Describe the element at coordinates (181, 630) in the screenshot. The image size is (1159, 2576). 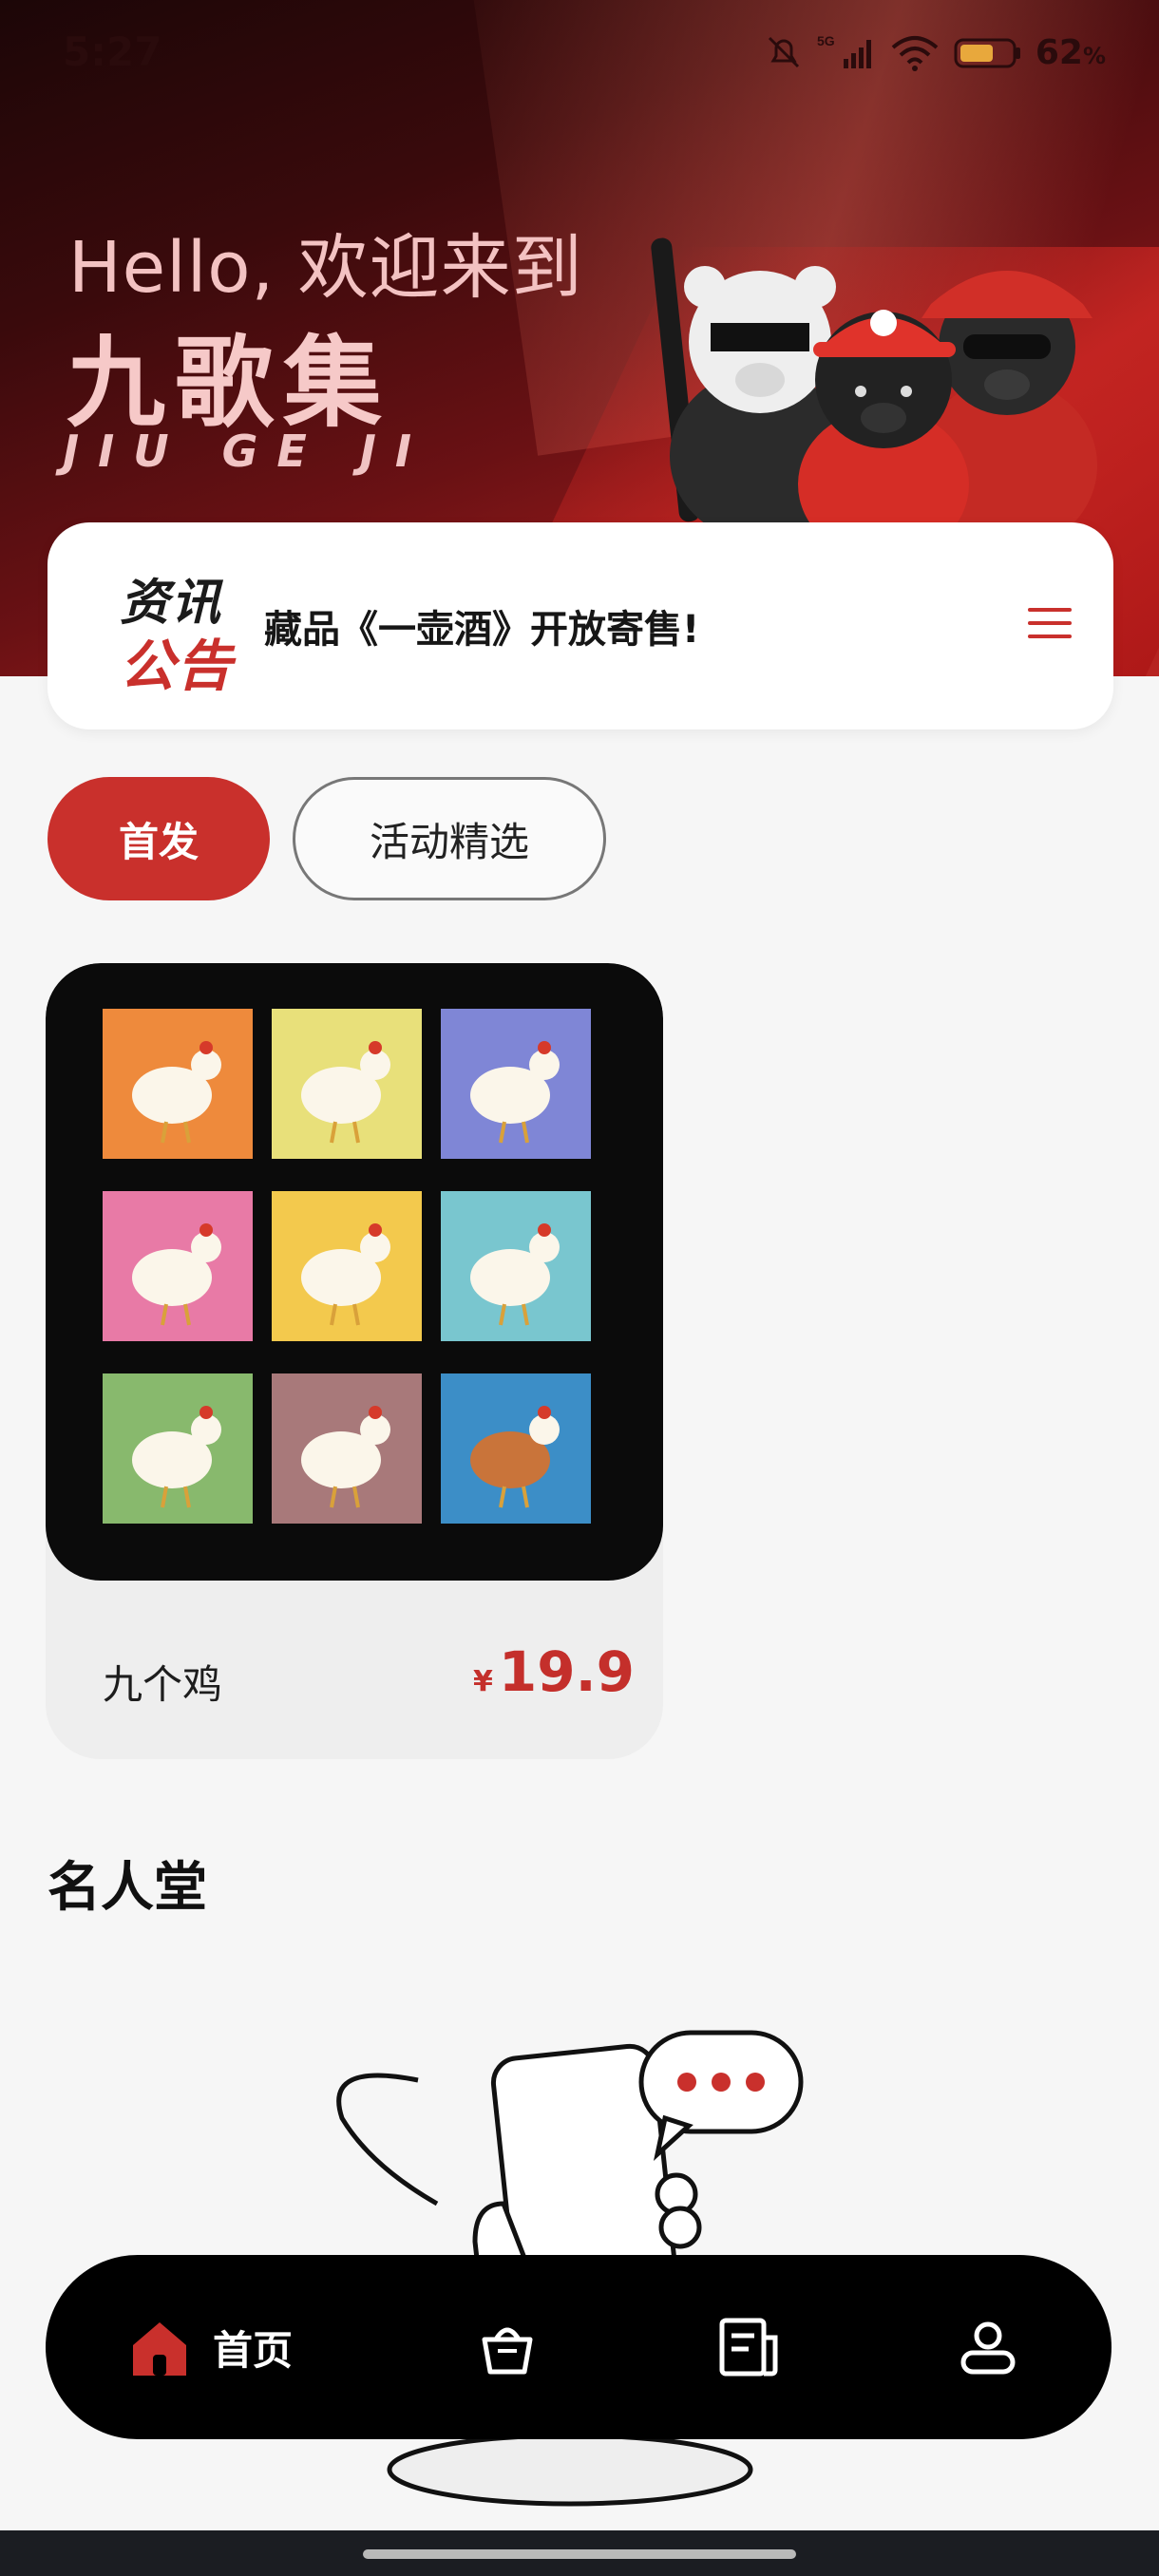
I see `announcement-logo: 资讯 公告` at that location.